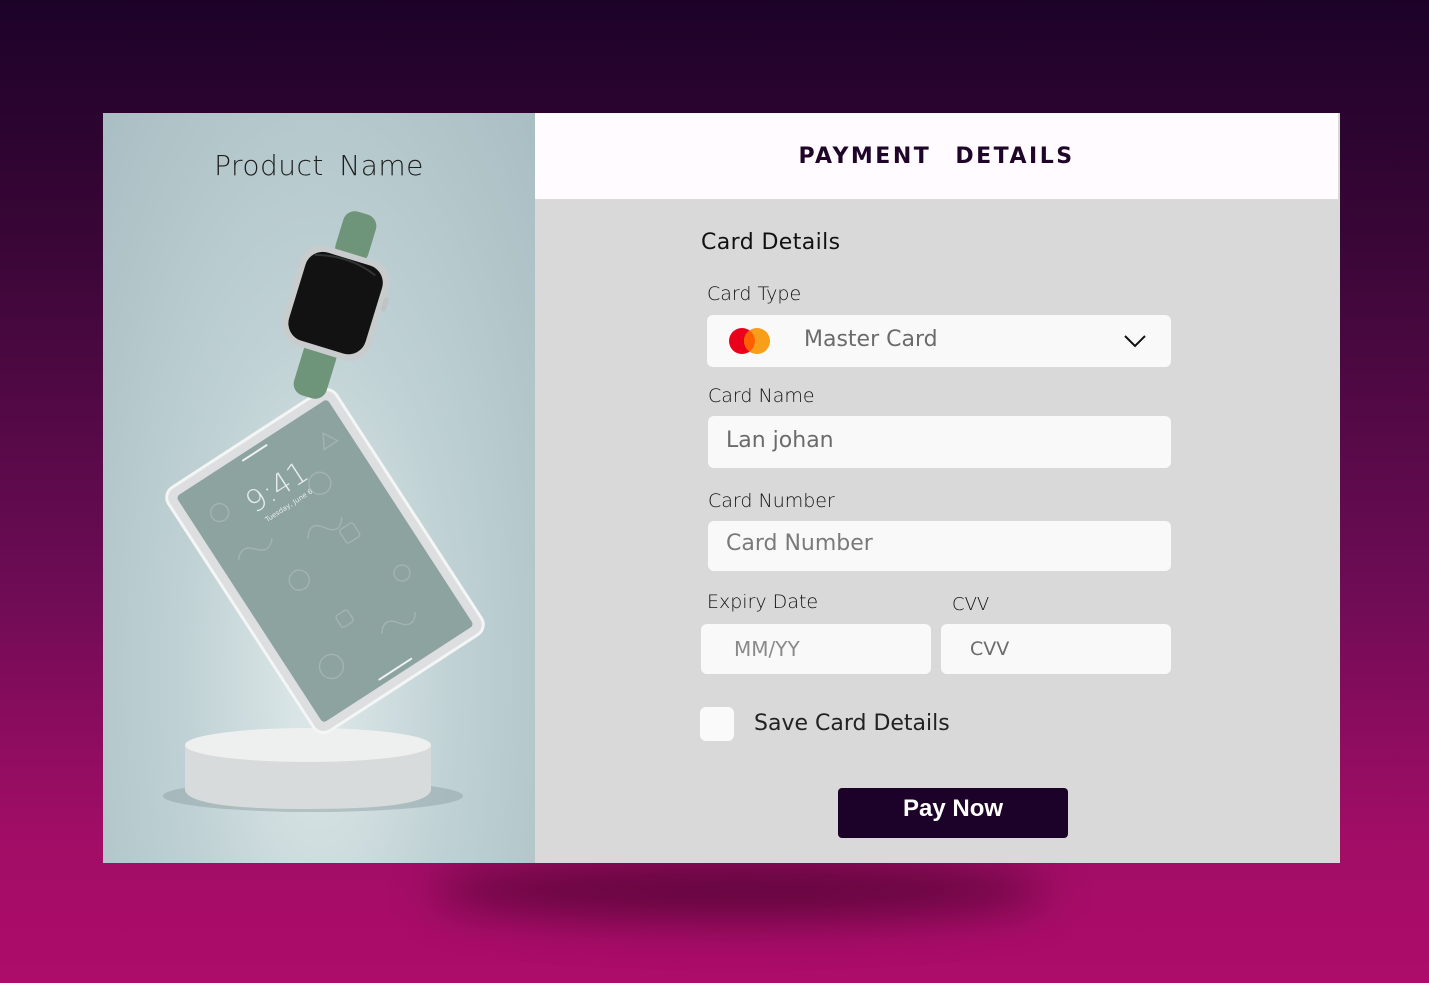  Describe the element at coordinates (799, 543) in the screenshot. I see `card-number-placeholder: Card Number` at that location.